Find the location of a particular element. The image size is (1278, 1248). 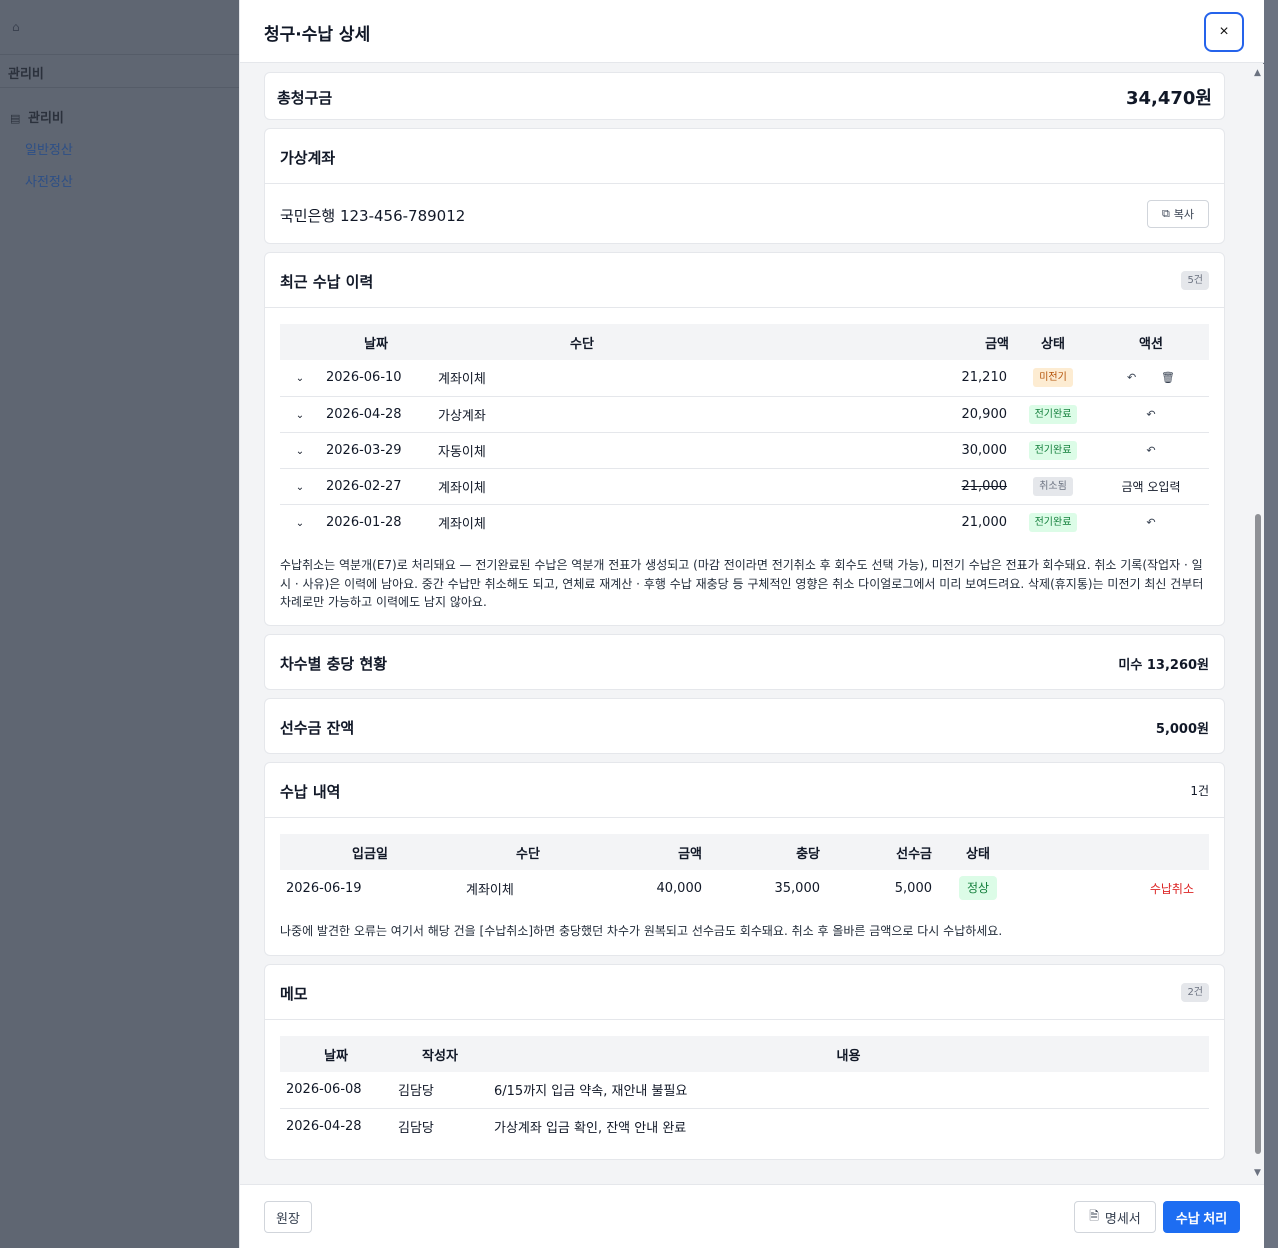

receipt-icon: ▤ is located at coordinates (15, 118).